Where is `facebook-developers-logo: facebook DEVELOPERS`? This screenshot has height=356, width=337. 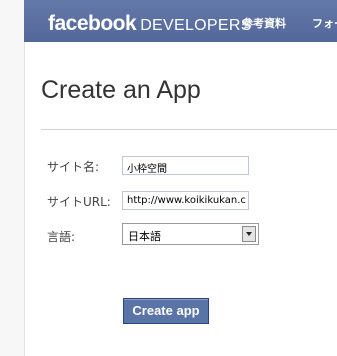
facebook-developers-logo: facebook DEVELOPERS is located at coordinates (150, 24).